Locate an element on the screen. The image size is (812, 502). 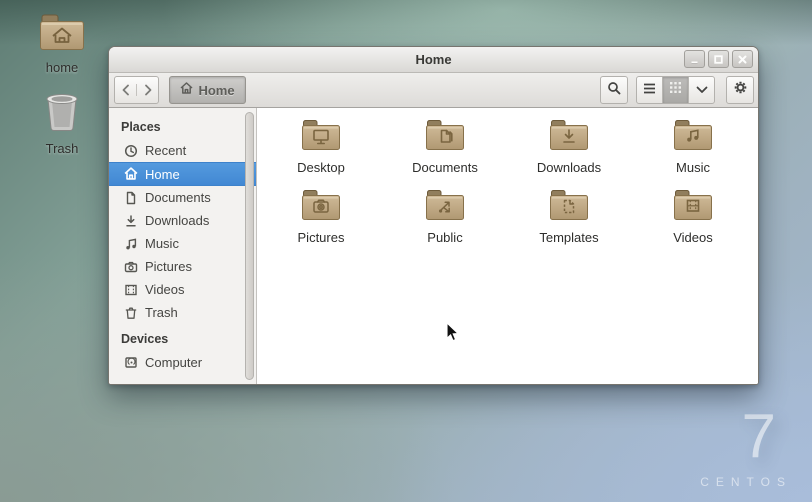
maximize-button is located at coordinates (718, 59).